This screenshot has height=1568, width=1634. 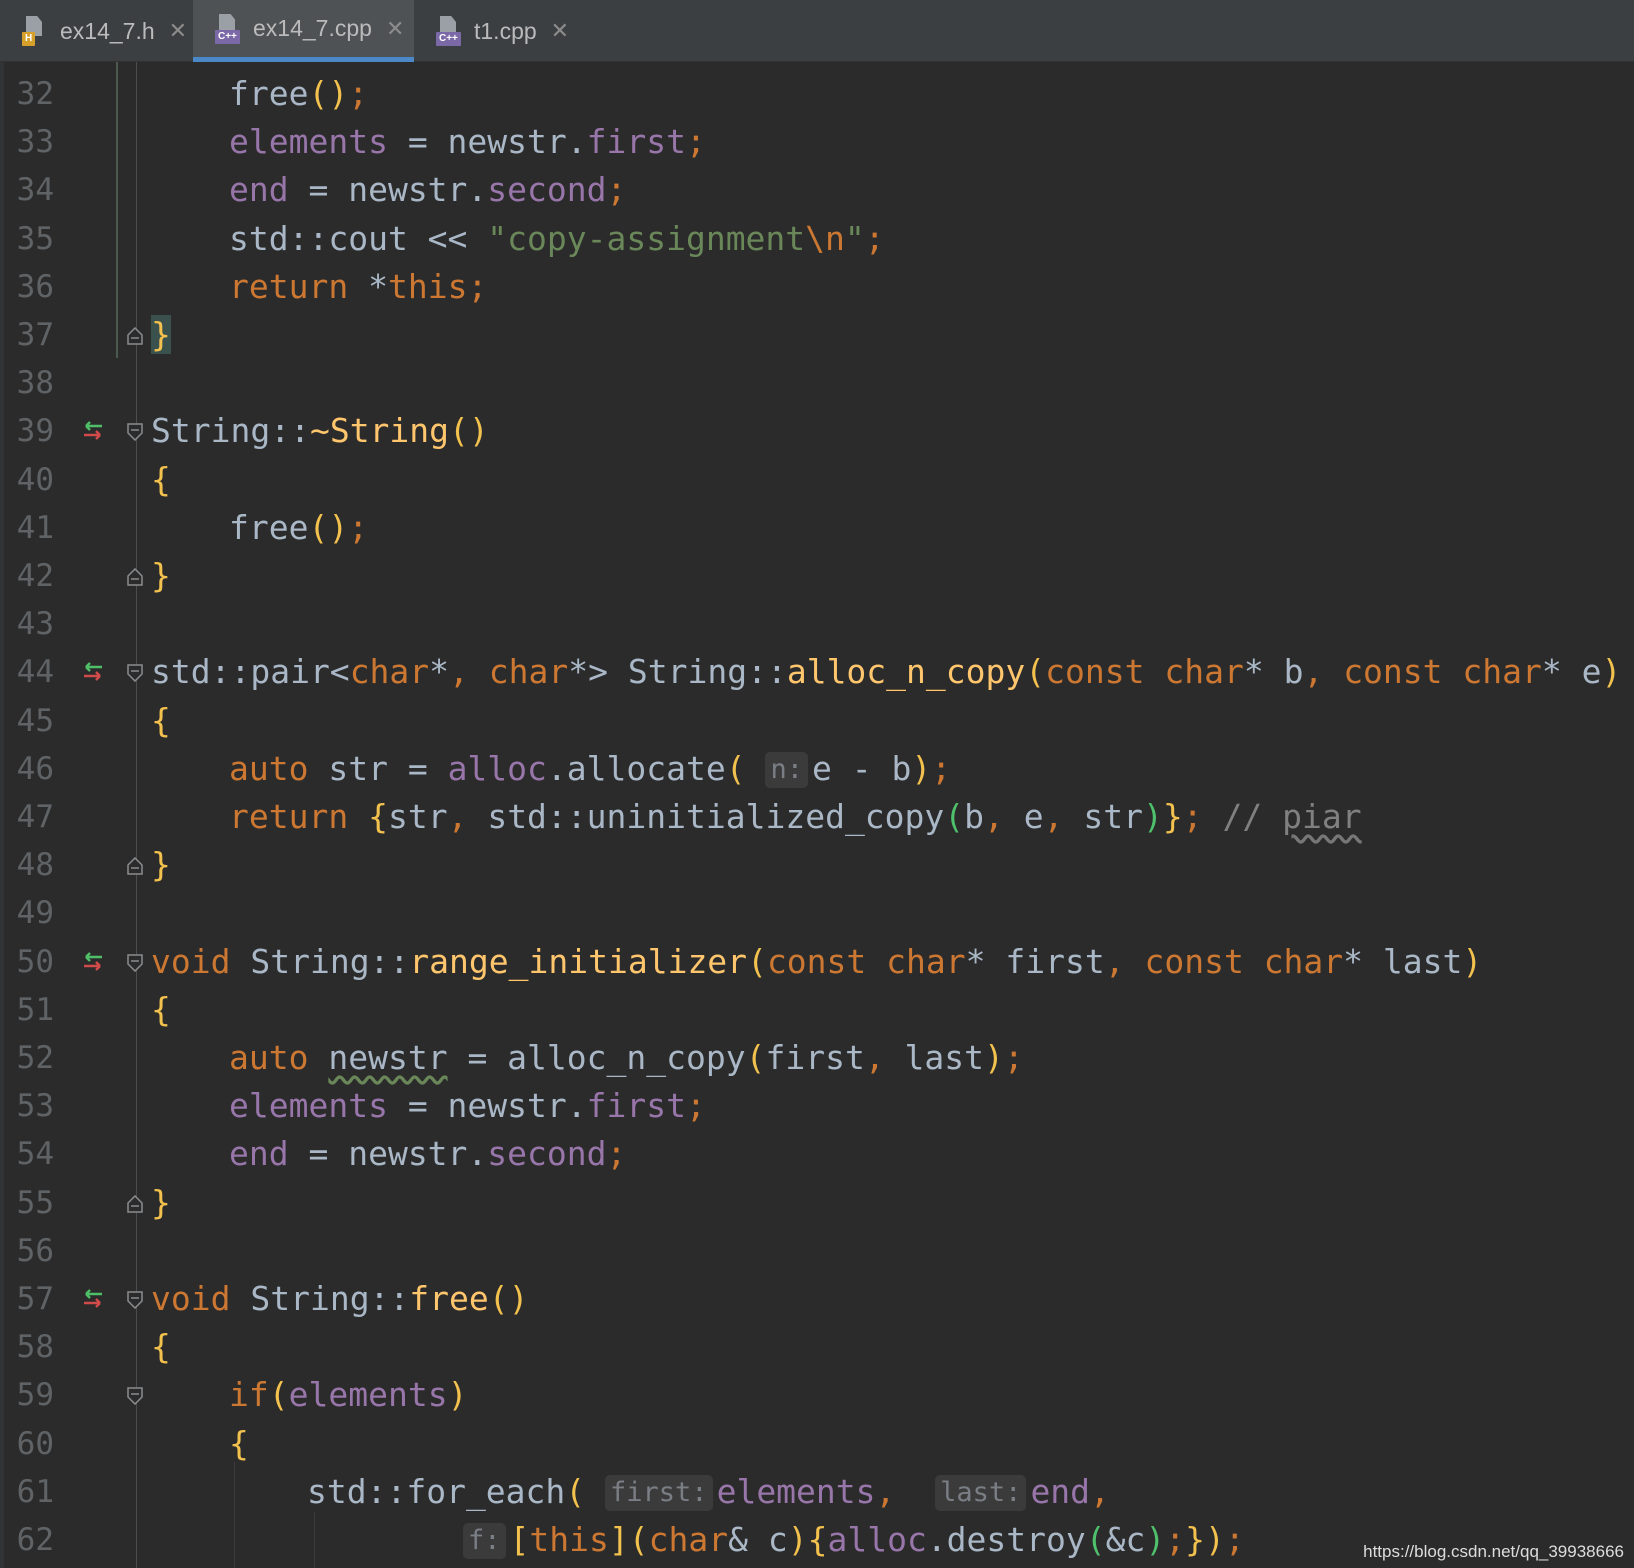 What do you see at coordinates (35, 1250) in the screenshot?
I see `line-number: 56` at bounding box center [35, 1250].